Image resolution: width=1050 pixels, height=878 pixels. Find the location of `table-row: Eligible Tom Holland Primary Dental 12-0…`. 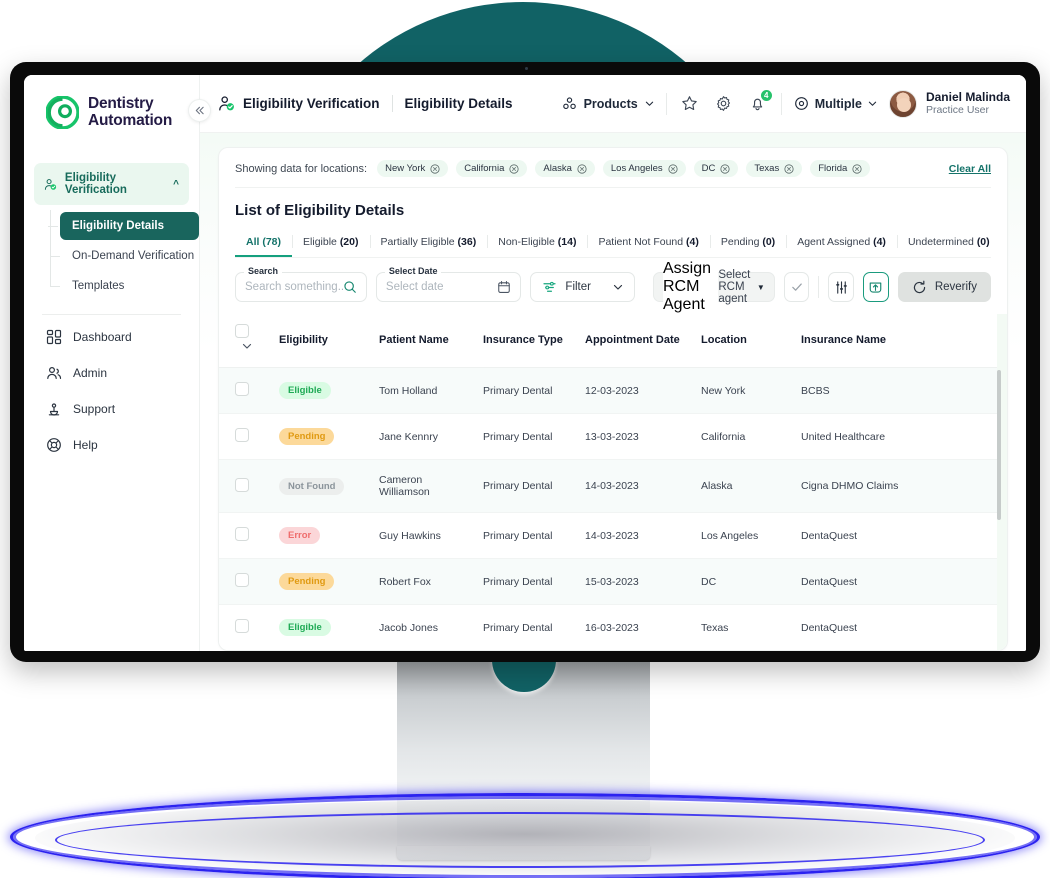

table-row: Eligible Tom Holland Primary Dental 12-0… is located at coordinates (613, 390).